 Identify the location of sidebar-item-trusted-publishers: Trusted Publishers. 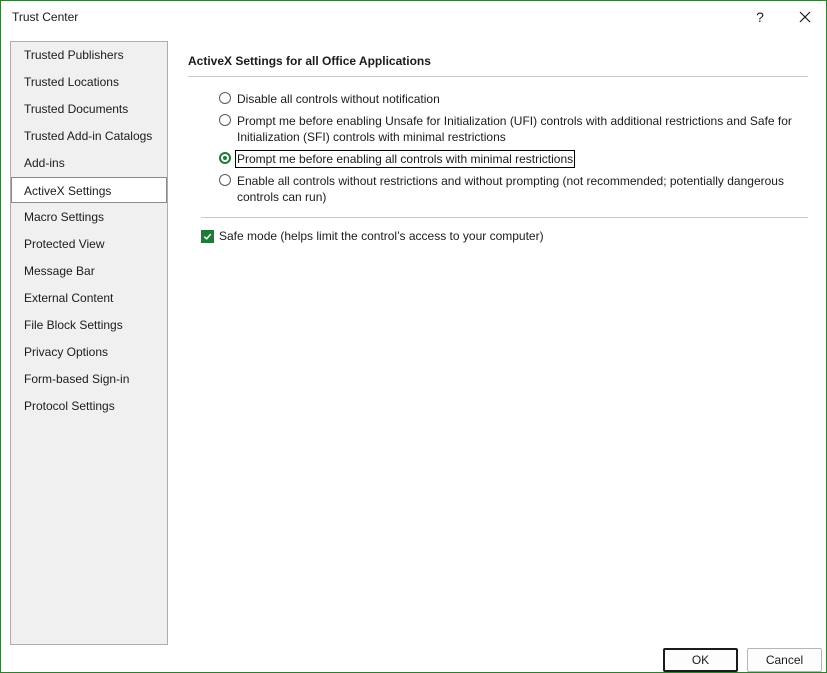
(89, 55).